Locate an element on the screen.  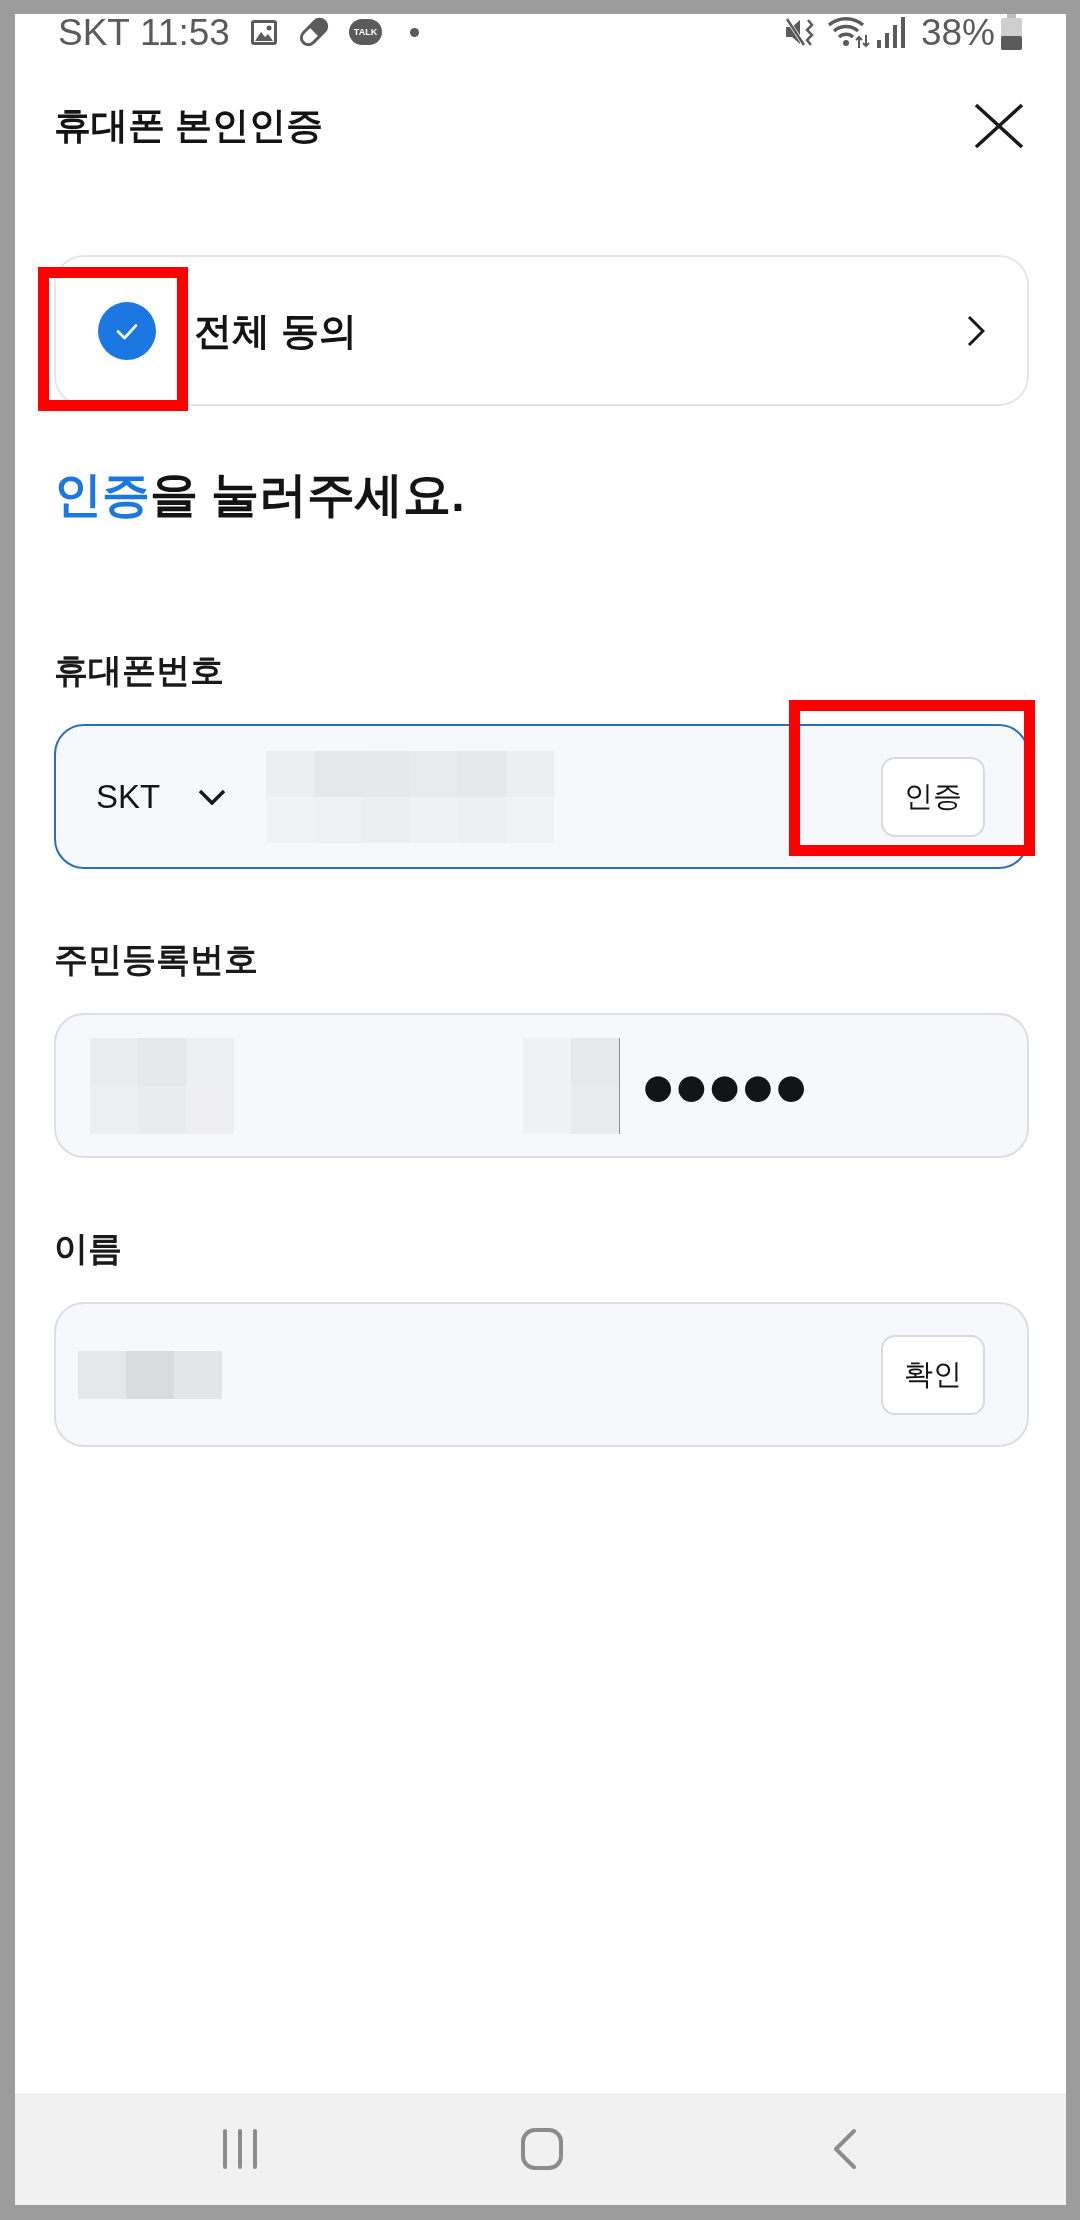
close-button is located at coordinates (999, 126).